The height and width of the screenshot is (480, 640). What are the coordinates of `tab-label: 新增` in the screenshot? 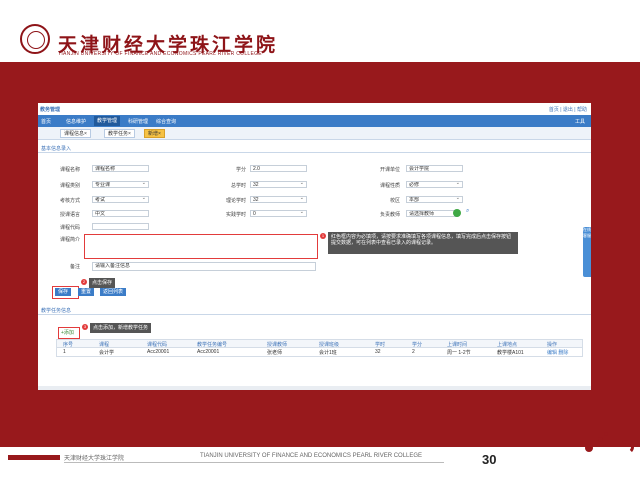 It's located at (153, 134).